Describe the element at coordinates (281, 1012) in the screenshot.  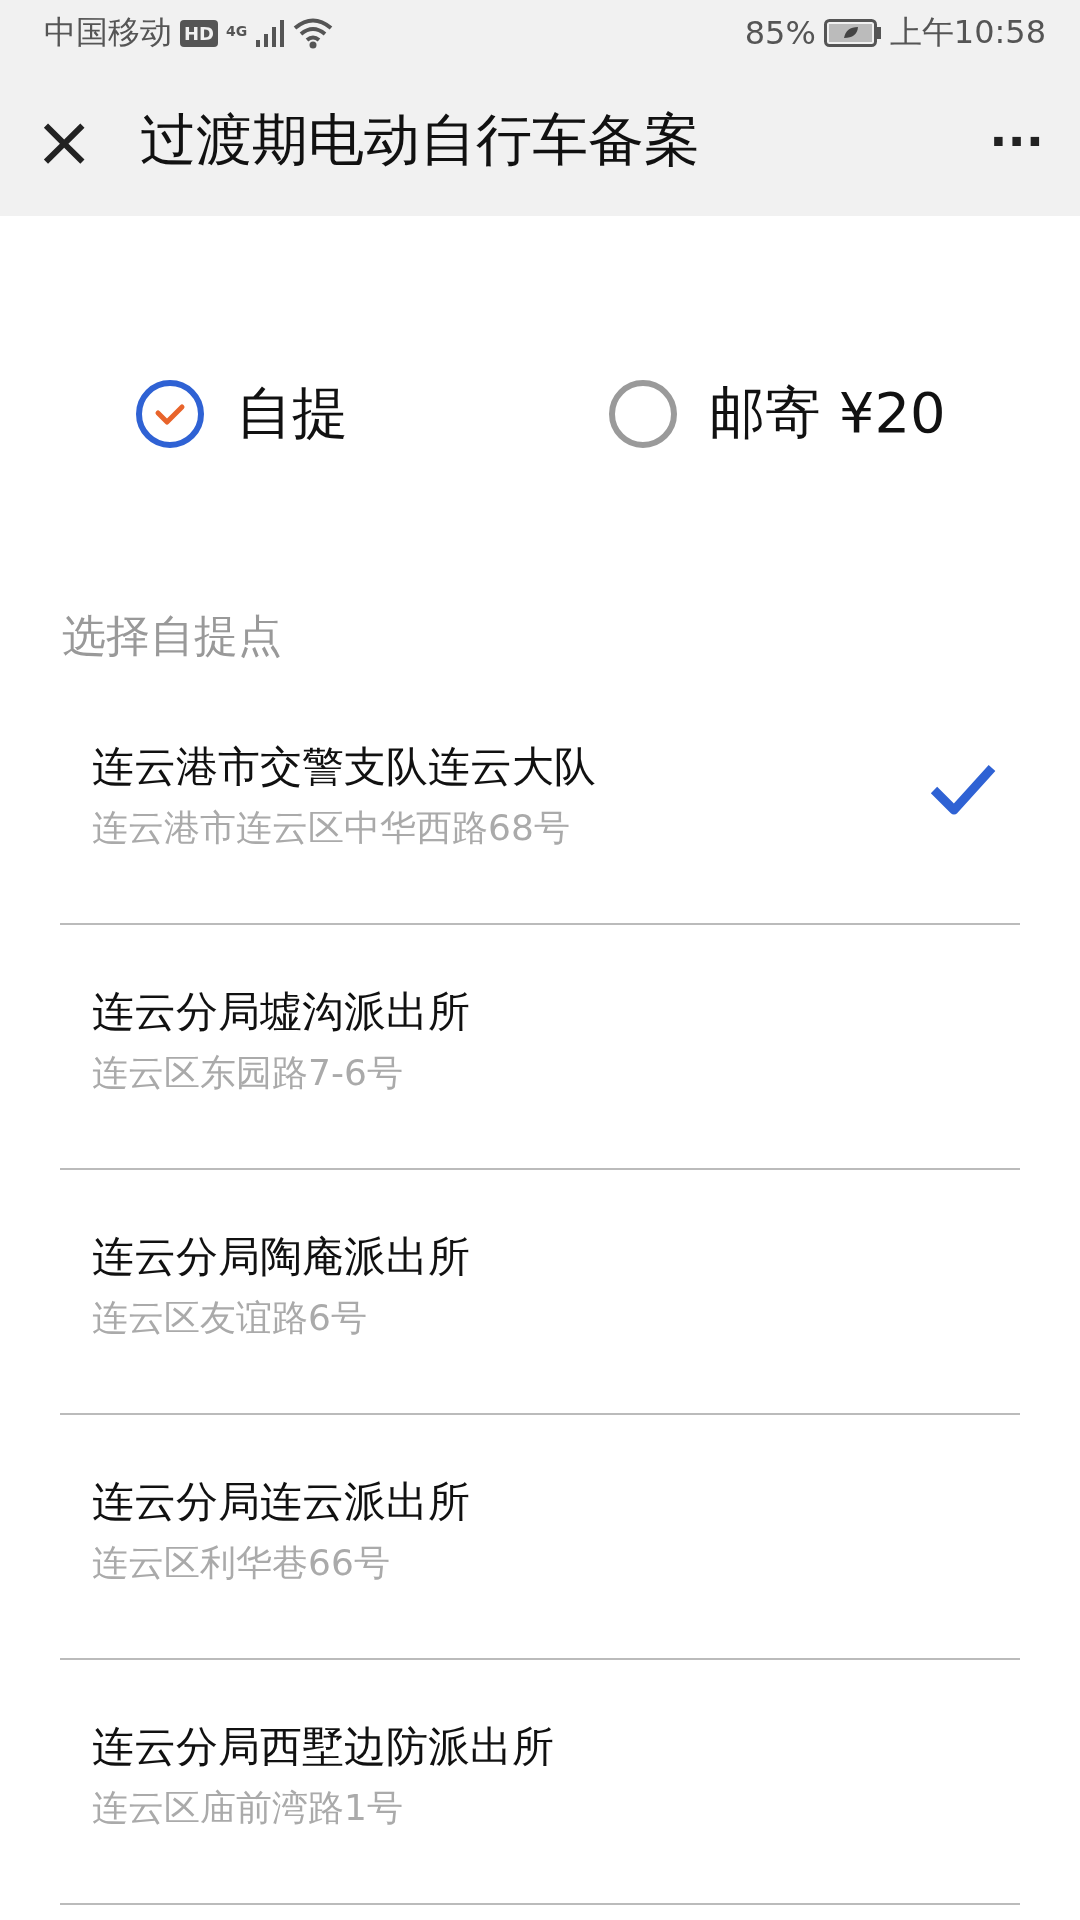
I see `pickup-point-name: 连云分局墟沟派出所` at that location.